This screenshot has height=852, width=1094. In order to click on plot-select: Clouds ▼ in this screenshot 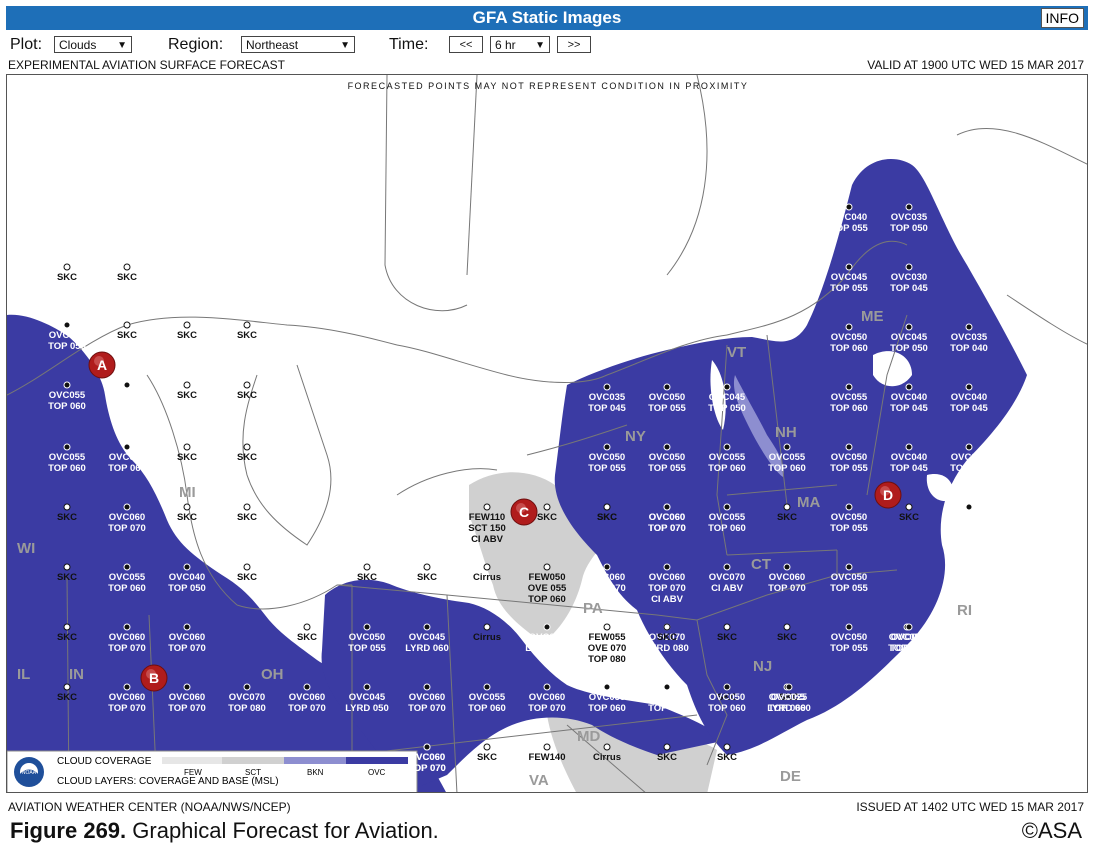, I will do `click(93, 44)`.